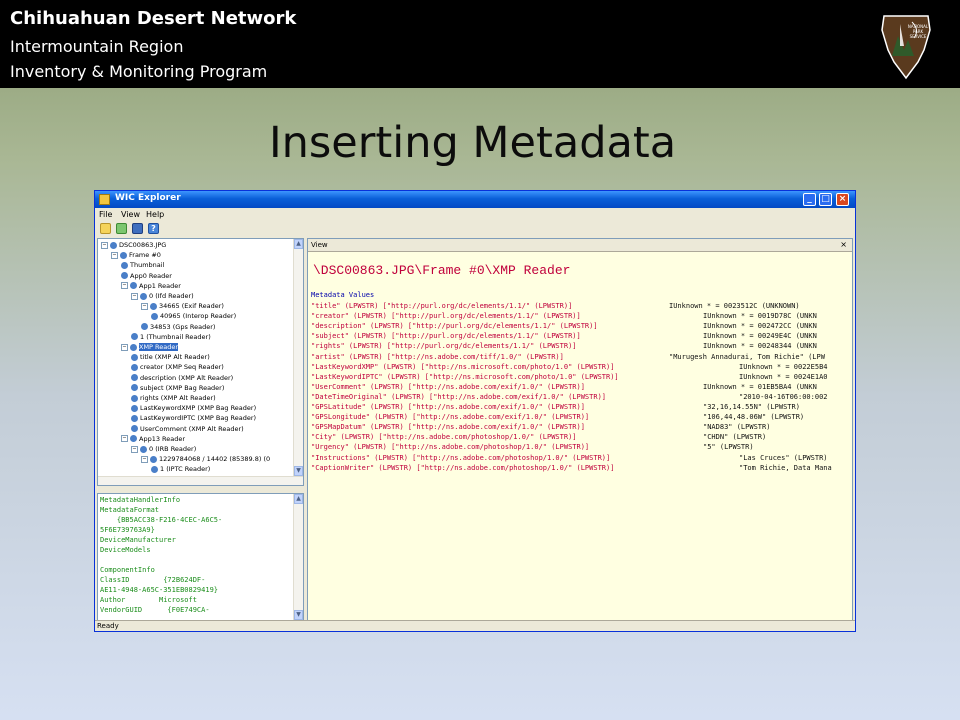 The width and height of the screenshot is (960, 720). Describe the element at coordinates (171, 337) in the screenshot. I see `tree-item: 1 (Thumbnail Reader)` at that location.